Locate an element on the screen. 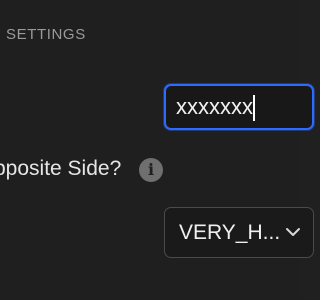 This screenshot has height=300, width=320. chevron-down-icon is located at coordinates (293, 232).